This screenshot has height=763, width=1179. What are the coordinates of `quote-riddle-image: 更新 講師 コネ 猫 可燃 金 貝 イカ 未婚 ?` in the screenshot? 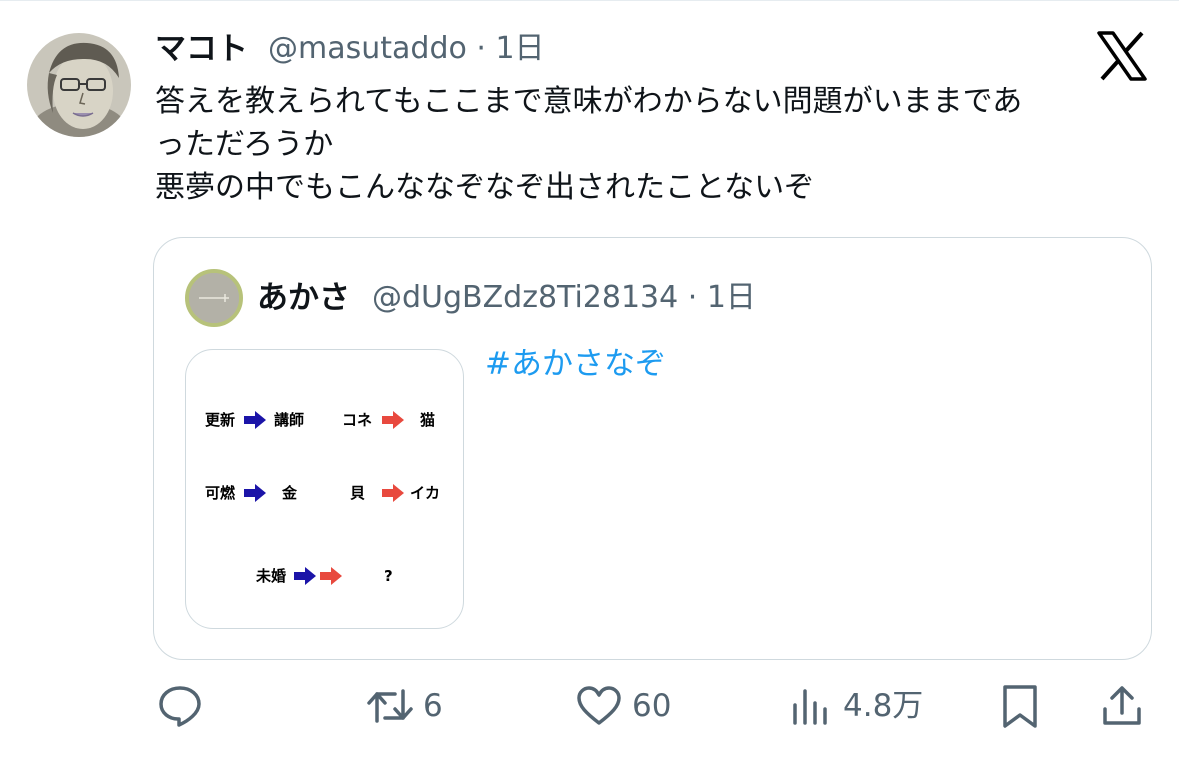 It's located at (324, 489).